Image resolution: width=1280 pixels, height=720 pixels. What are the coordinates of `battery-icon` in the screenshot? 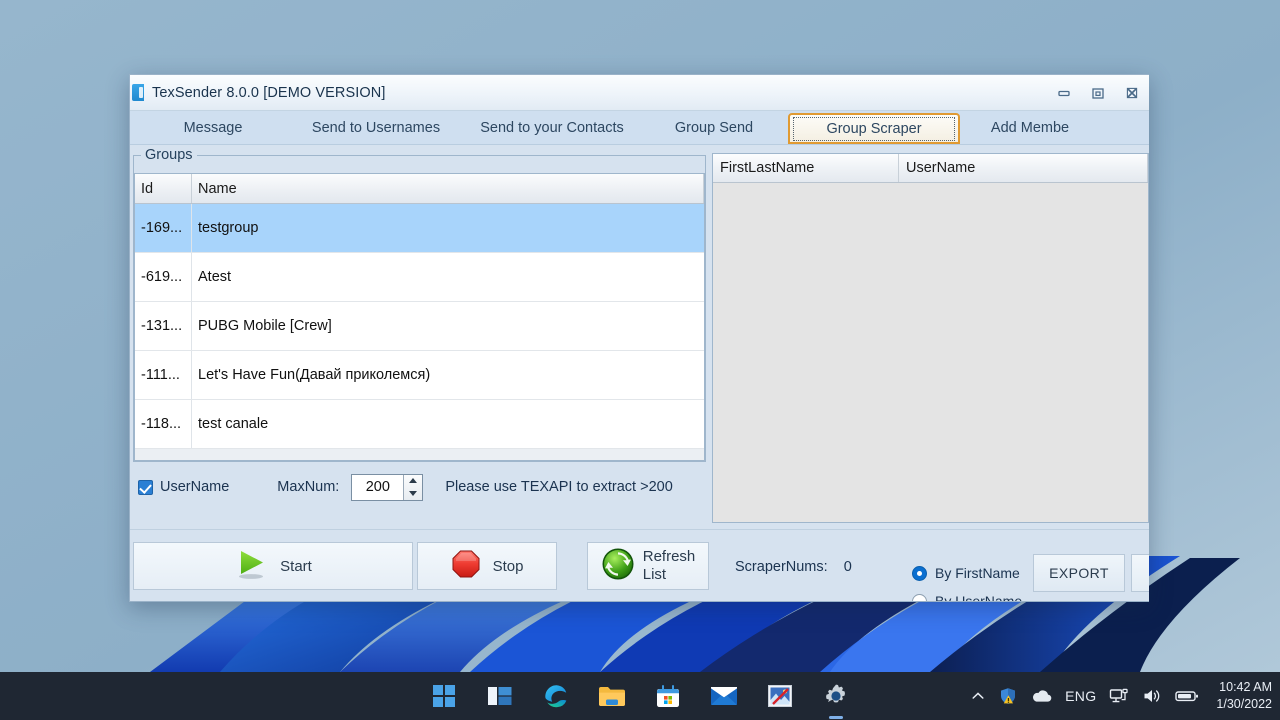 It's located at (1187, 696).